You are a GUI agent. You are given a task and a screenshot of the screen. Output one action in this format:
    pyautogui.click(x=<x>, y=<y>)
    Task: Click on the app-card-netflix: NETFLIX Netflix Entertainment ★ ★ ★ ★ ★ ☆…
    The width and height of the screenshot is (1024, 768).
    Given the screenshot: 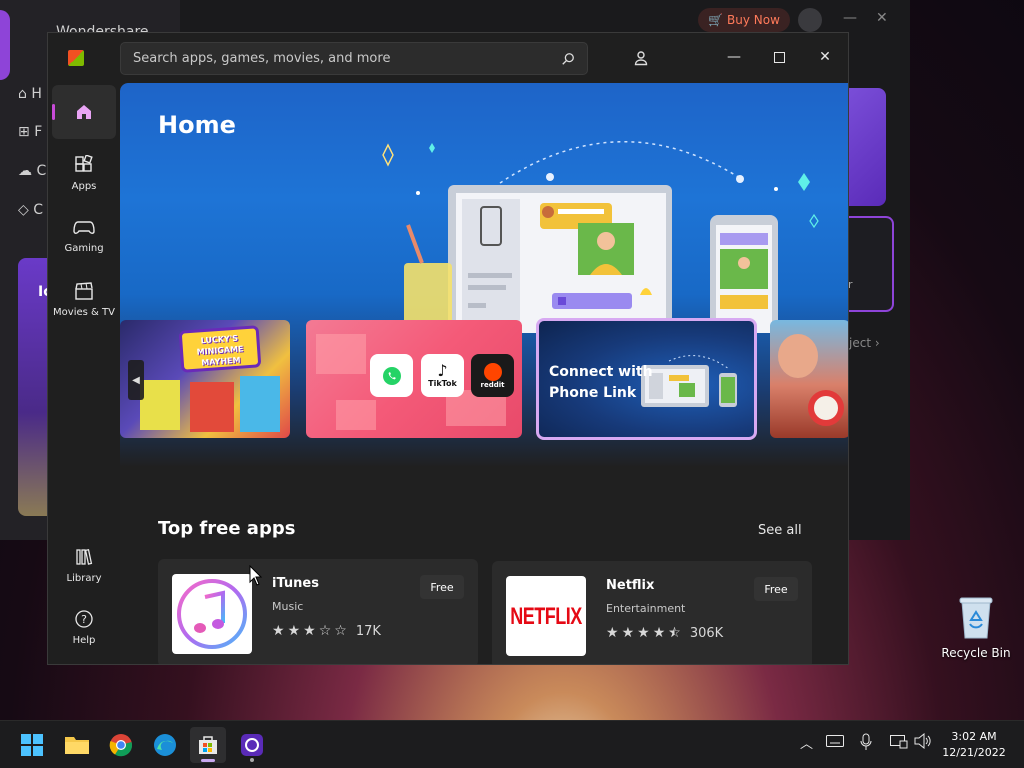 What is the action you would take?
    pyautogui.click(x=652, y=612)
    